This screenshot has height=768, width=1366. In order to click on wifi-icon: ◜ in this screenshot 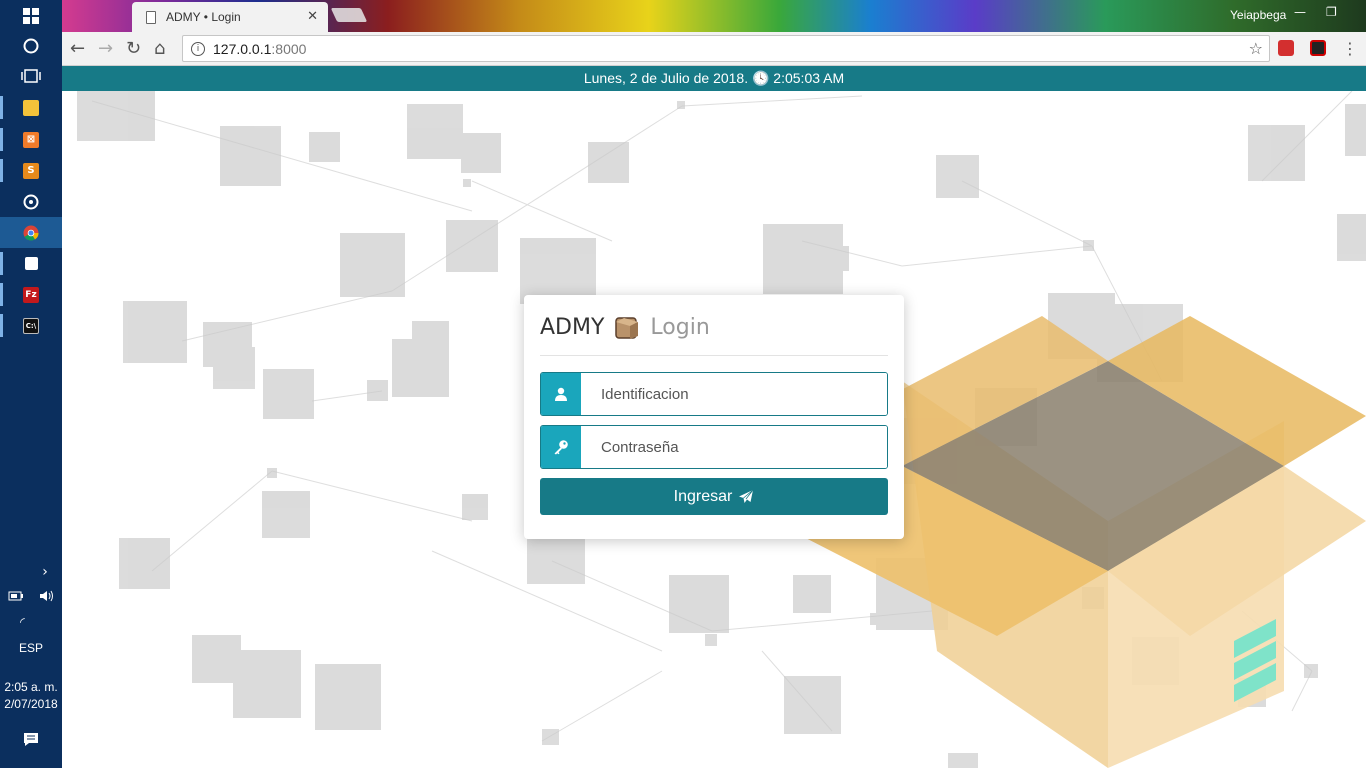, I will do `click(22, 621)`.